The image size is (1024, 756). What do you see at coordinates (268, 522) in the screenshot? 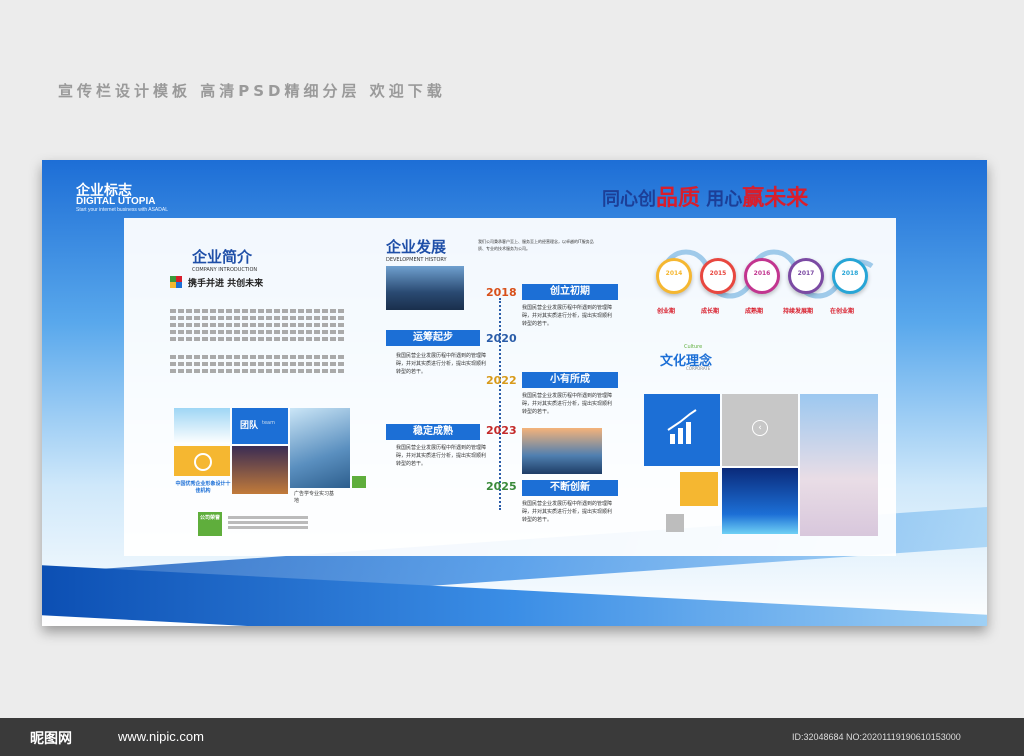
I see `honor-list` at bounding box center [268, 522].